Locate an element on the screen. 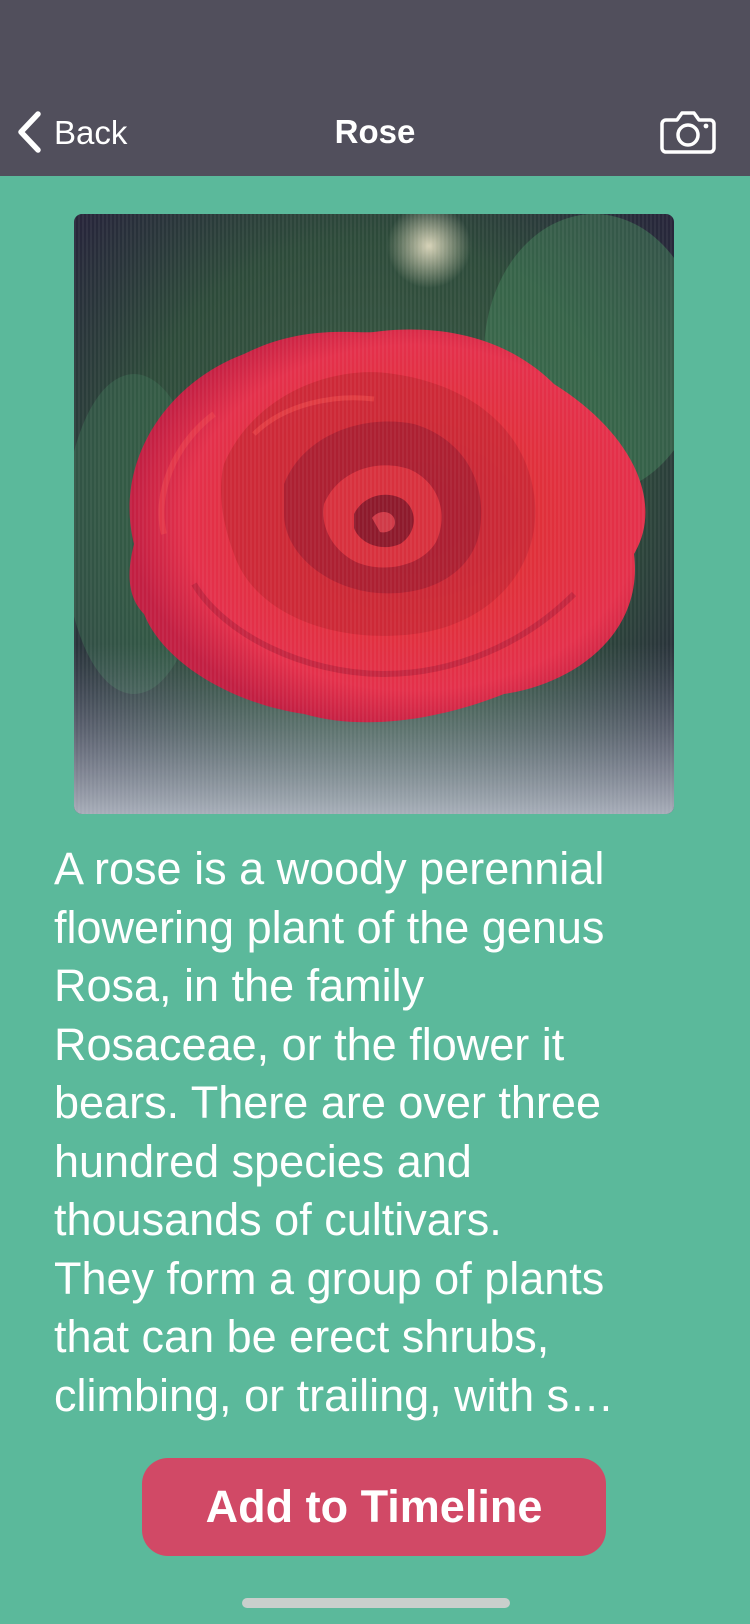 Image resolution: width=750 pixels, height=1624 pixels. page-title: Rose is located at coordinates (375, 131).